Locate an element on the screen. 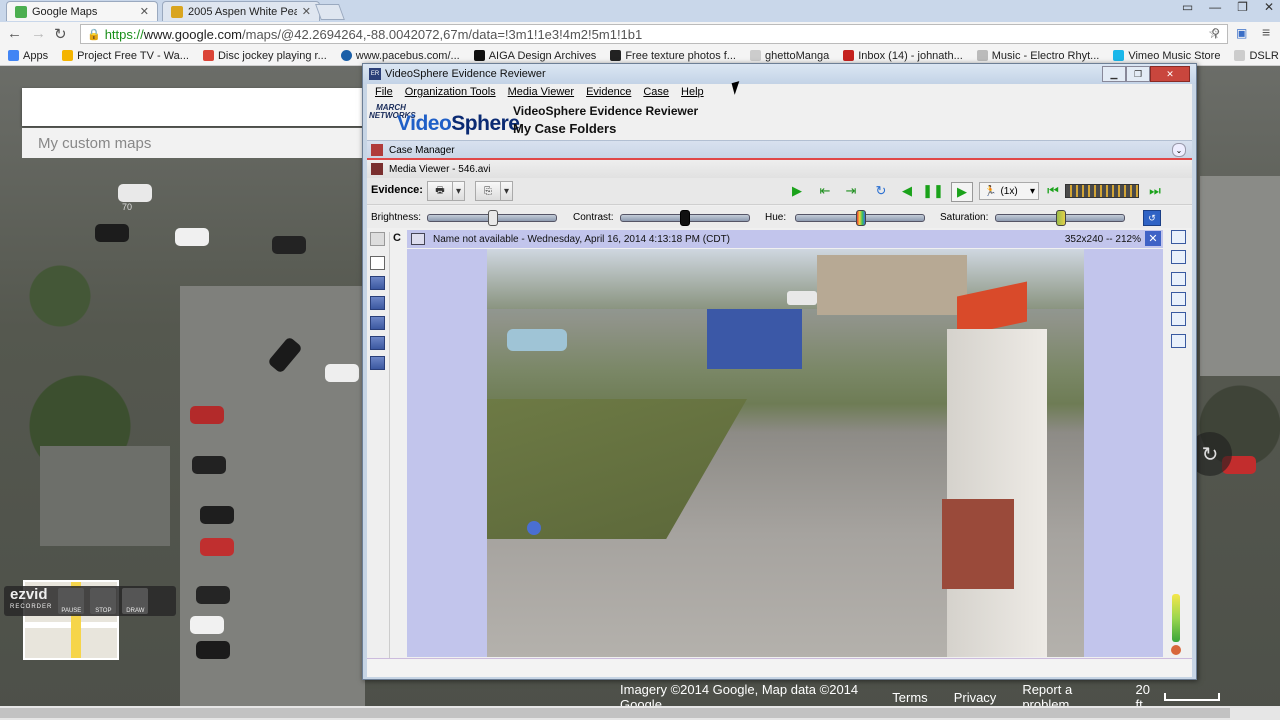  print-dropdown-icon: ▾ is located at coordinates (459, 191).